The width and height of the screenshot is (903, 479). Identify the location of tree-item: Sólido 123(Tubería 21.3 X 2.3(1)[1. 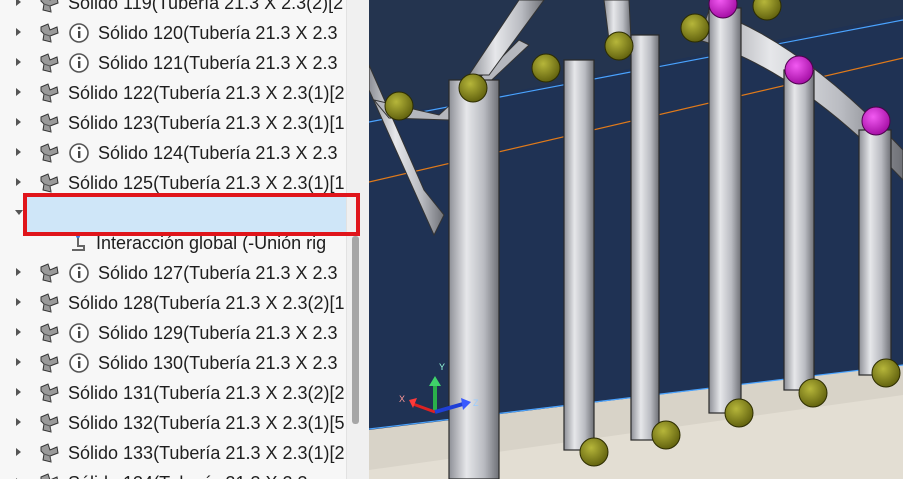
(173, 123).